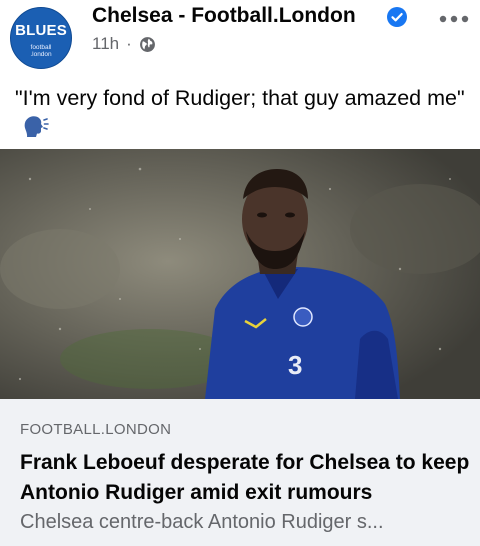 The image size is (480, 546). What do you see at coordinates (36, 126) in the screenshot?
I see `speaking-head-icon` at bounding box center [36, 126].